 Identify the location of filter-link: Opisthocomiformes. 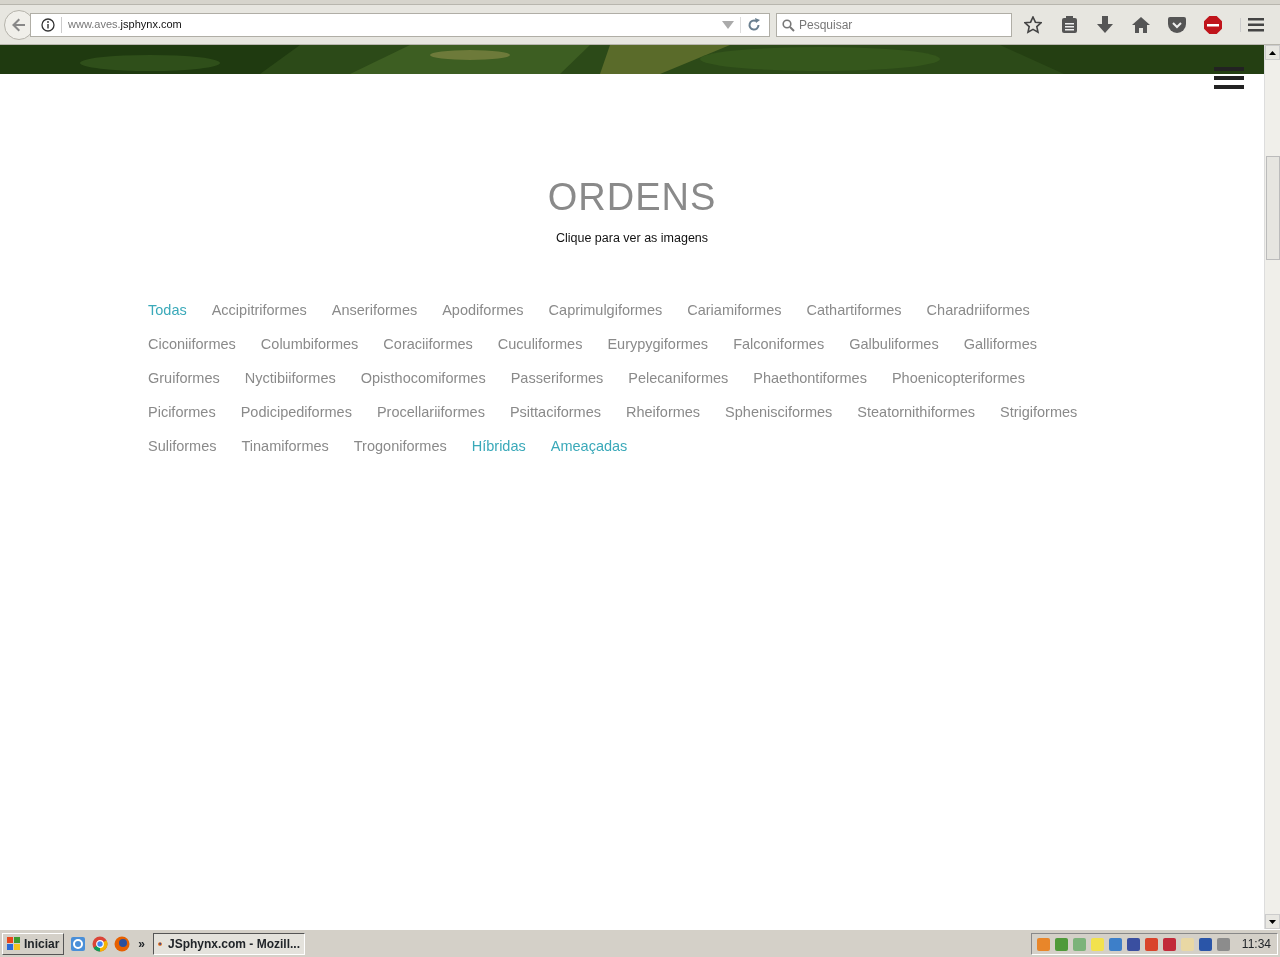
(423, 378).